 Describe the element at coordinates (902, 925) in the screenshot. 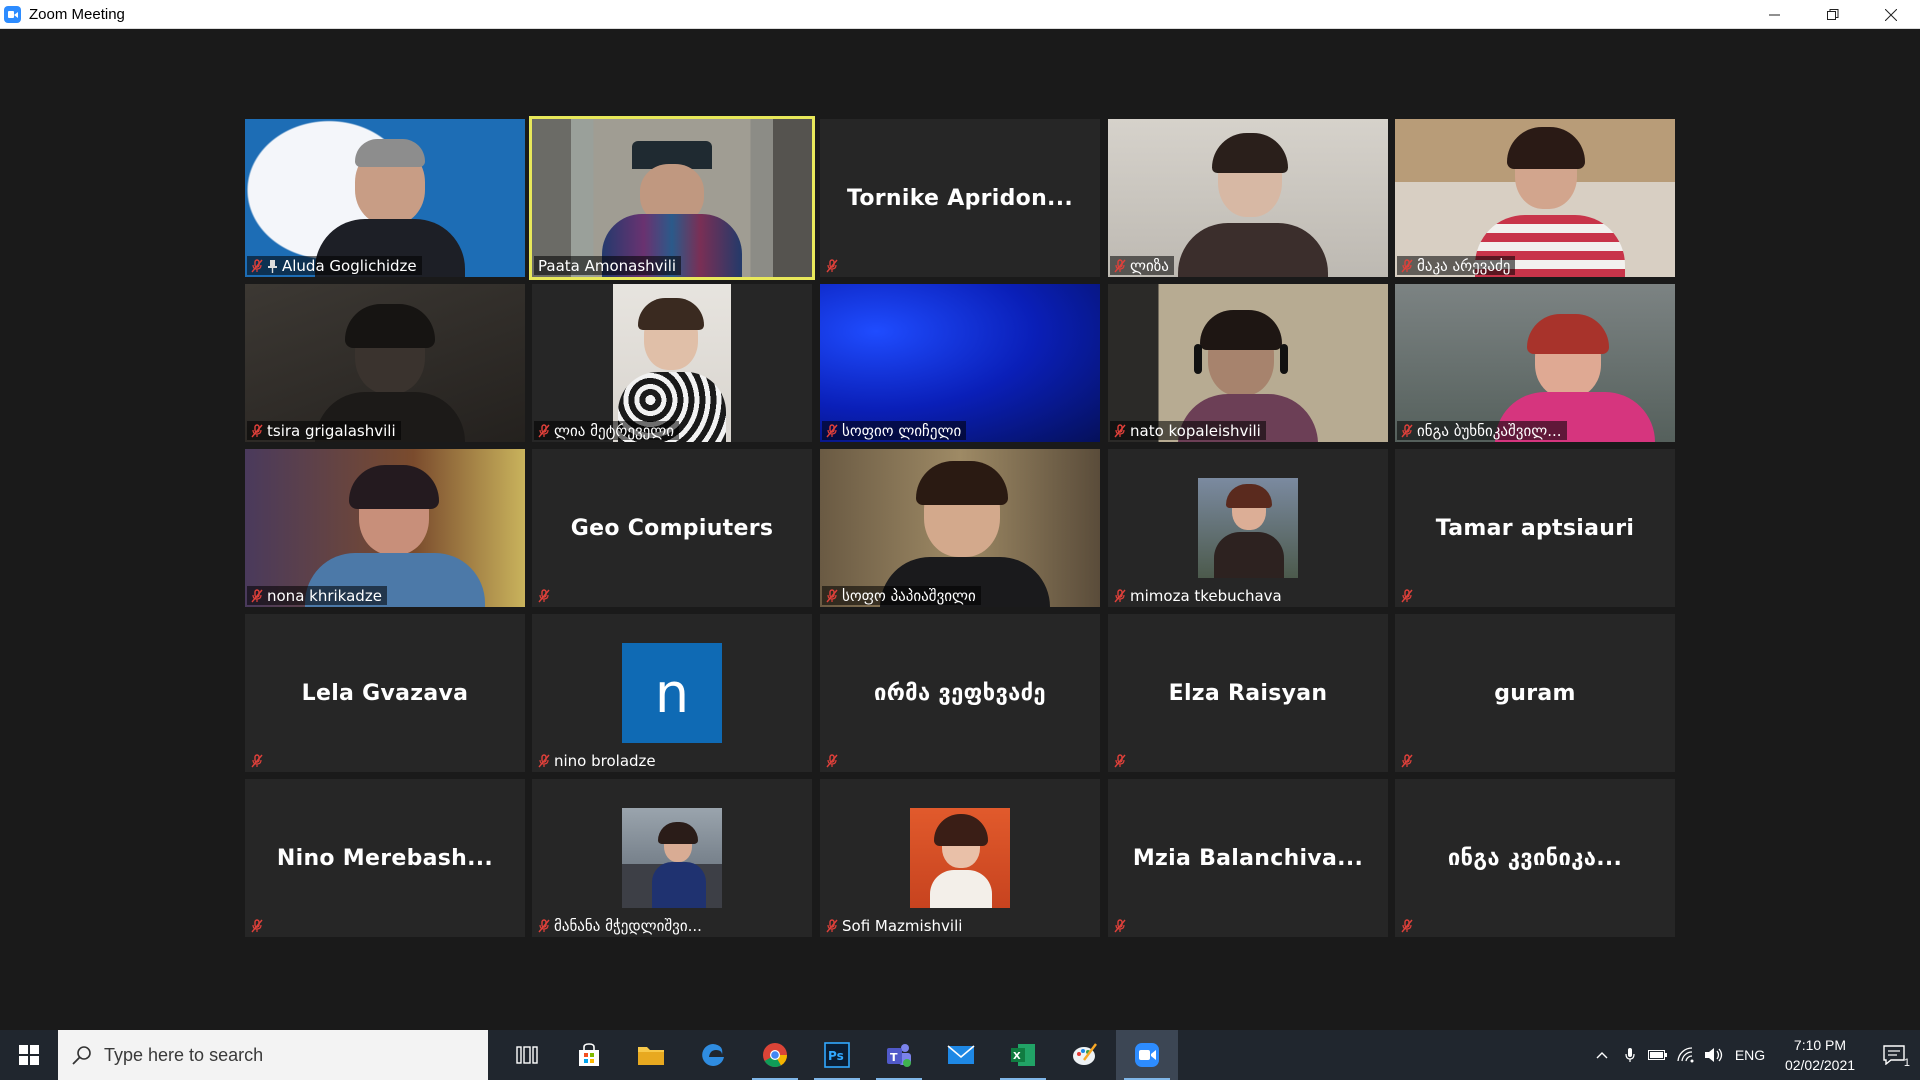

I see `participant-name: Sofi Mazmishvili` at that location.